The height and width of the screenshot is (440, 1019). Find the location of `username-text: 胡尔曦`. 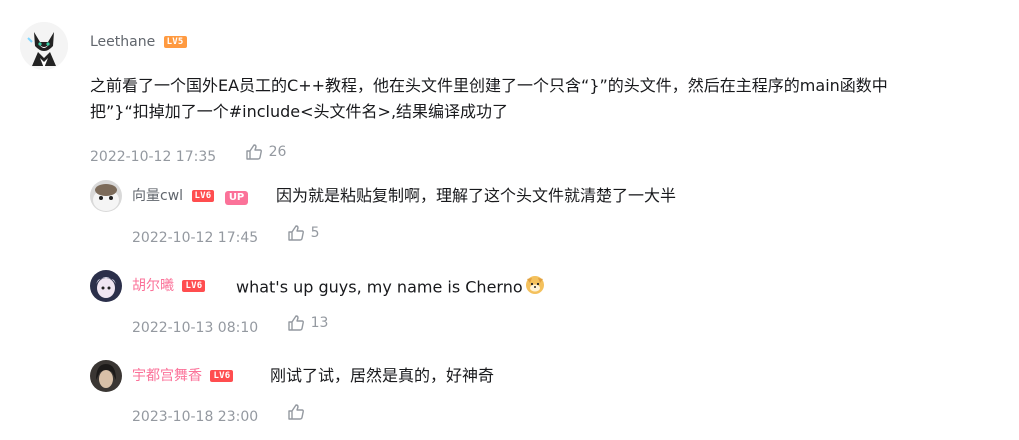

username-text: 胡尔曦 is located at coordinates (153, 286).